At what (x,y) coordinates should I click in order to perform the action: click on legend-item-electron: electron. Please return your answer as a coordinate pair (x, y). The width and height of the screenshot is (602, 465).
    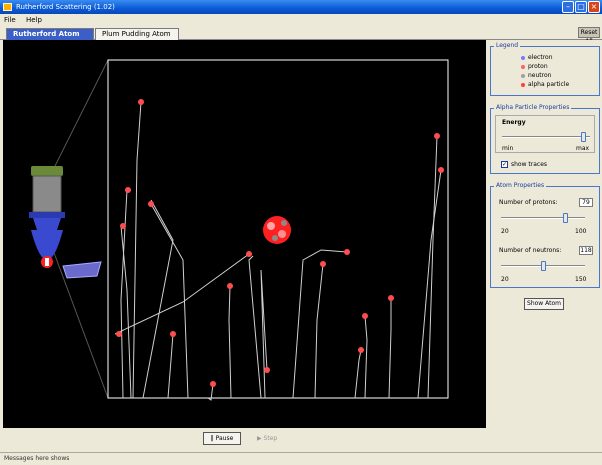
    Looking at the image, I should click on (537, 58).